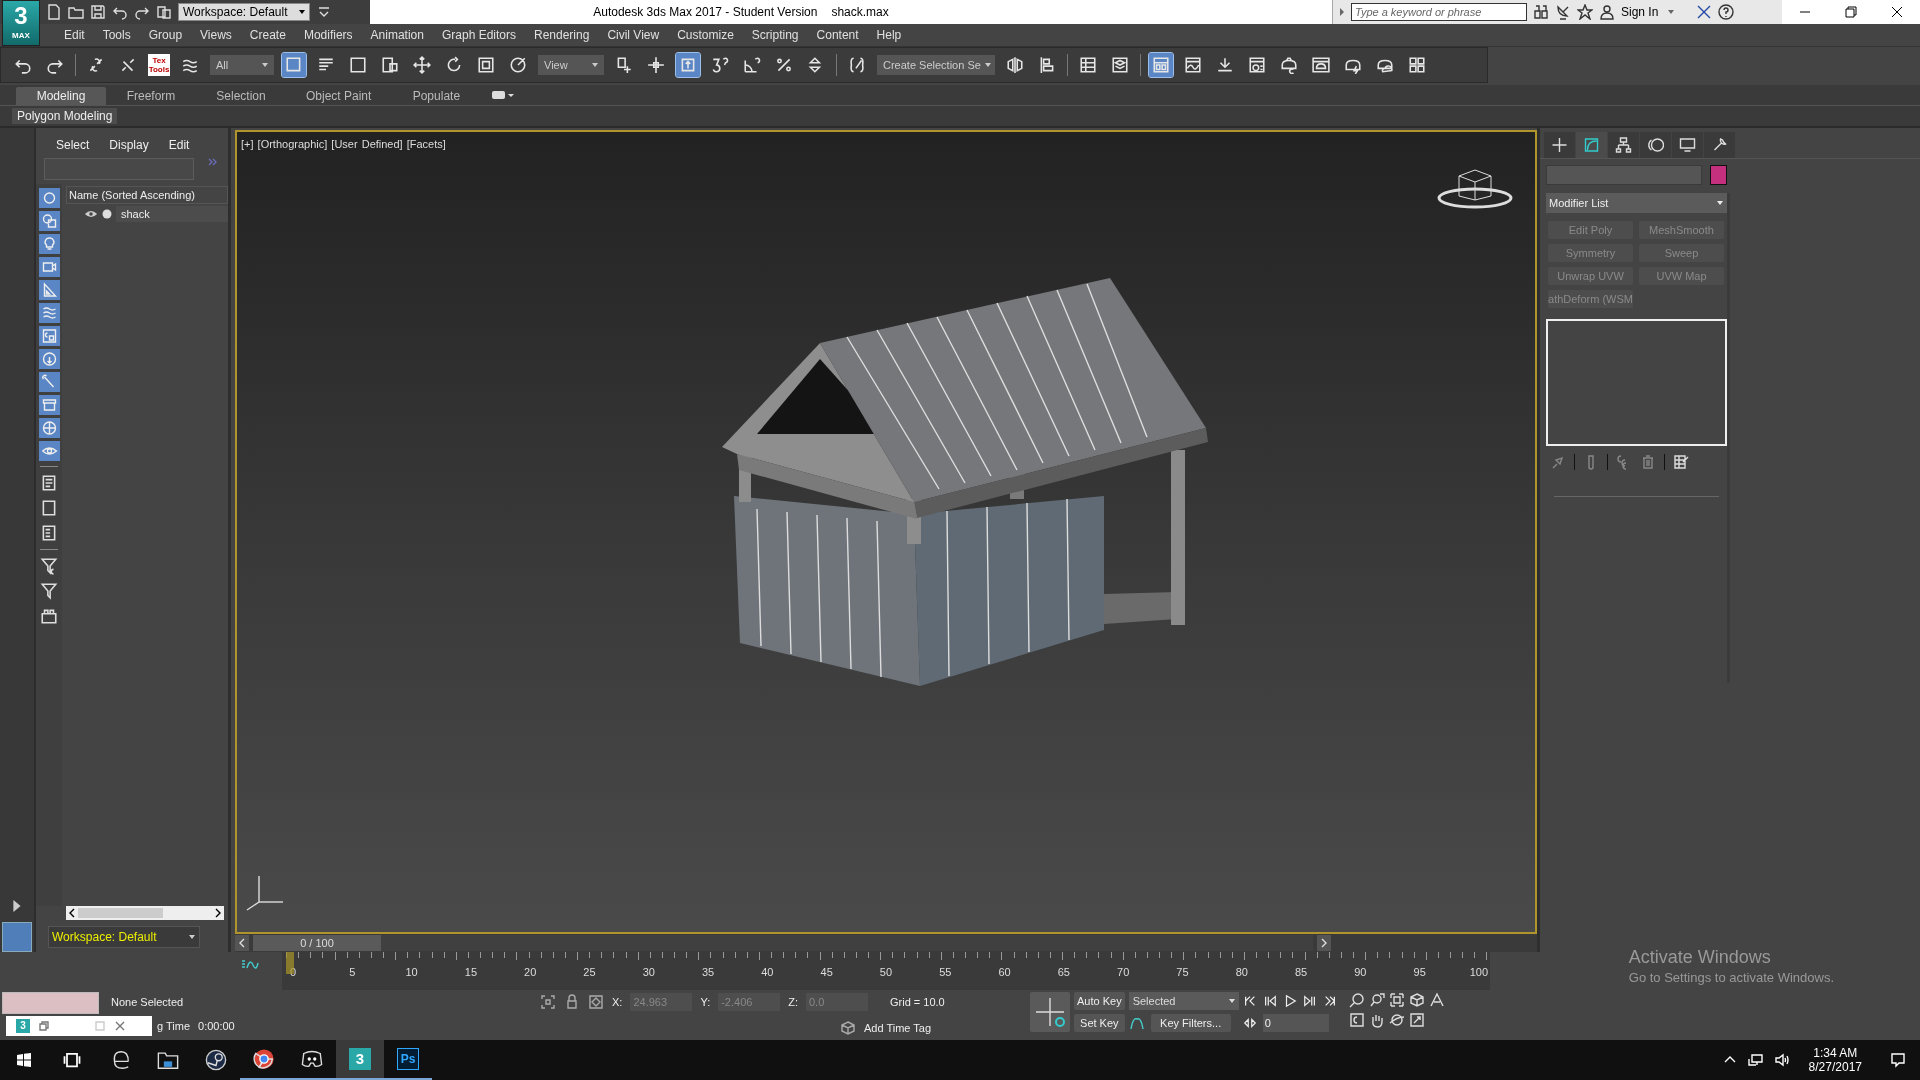 This screenshot has height=1080, width=1920. I want to click on menu-item: Tools, so click(117, 35).